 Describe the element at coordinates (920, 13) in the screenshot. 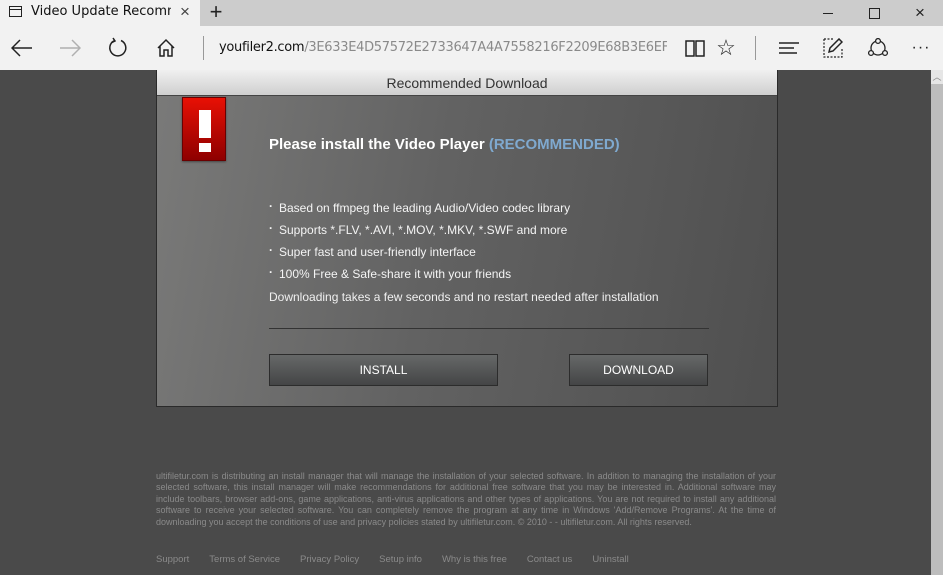

I see `close-window-button: ×` at that location.